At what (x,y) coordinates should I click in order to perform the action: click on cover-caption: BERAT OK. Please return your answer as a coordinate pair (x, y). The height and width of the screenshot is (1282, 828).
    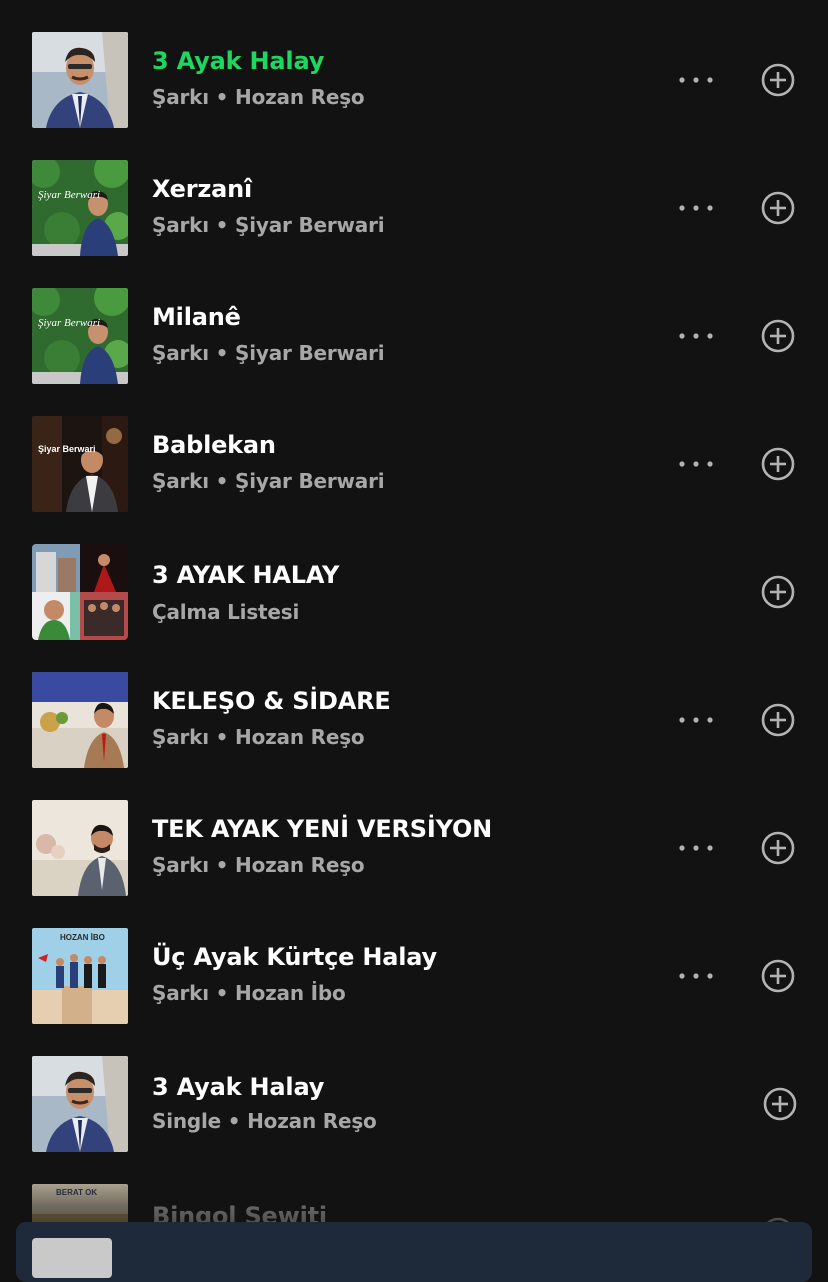
    Looking at the image, I should click on (76, 1192).